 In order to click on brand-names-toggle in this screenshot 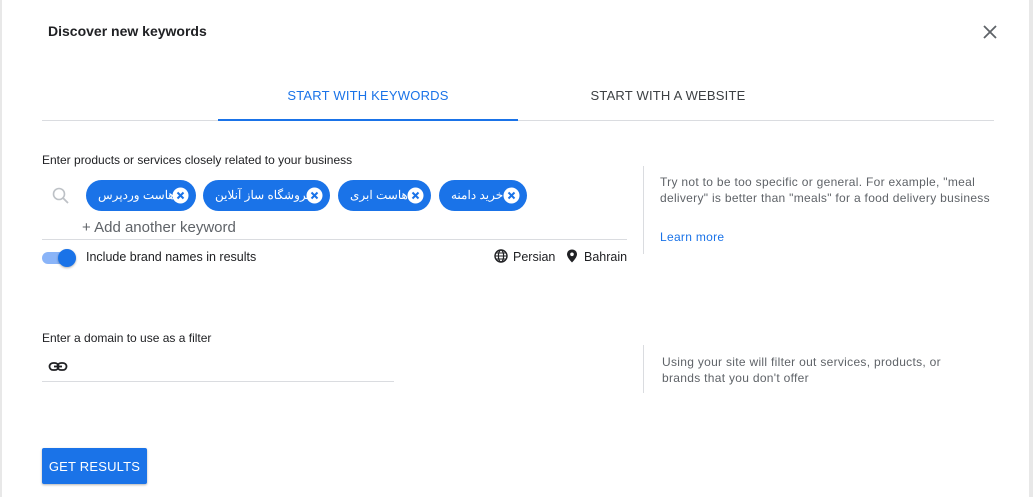, I will do `click(60, 258)`.